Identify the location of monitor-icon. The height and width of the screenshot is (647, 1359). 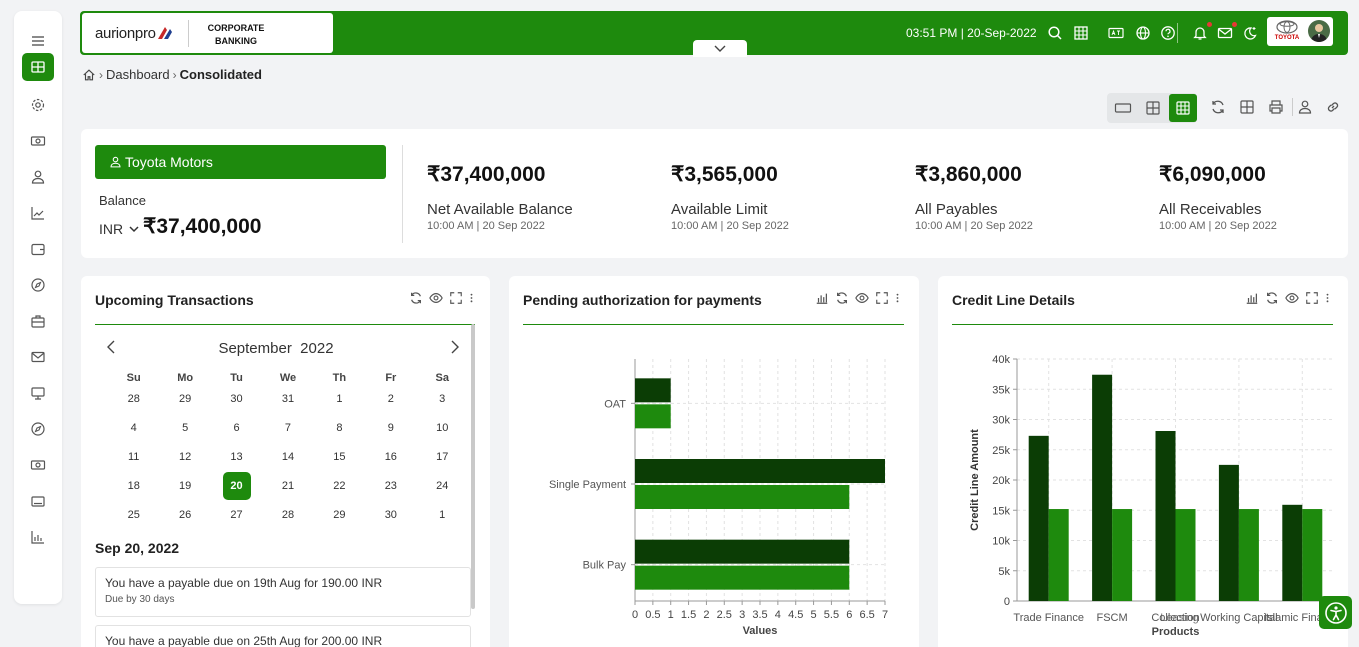
(38, 393).